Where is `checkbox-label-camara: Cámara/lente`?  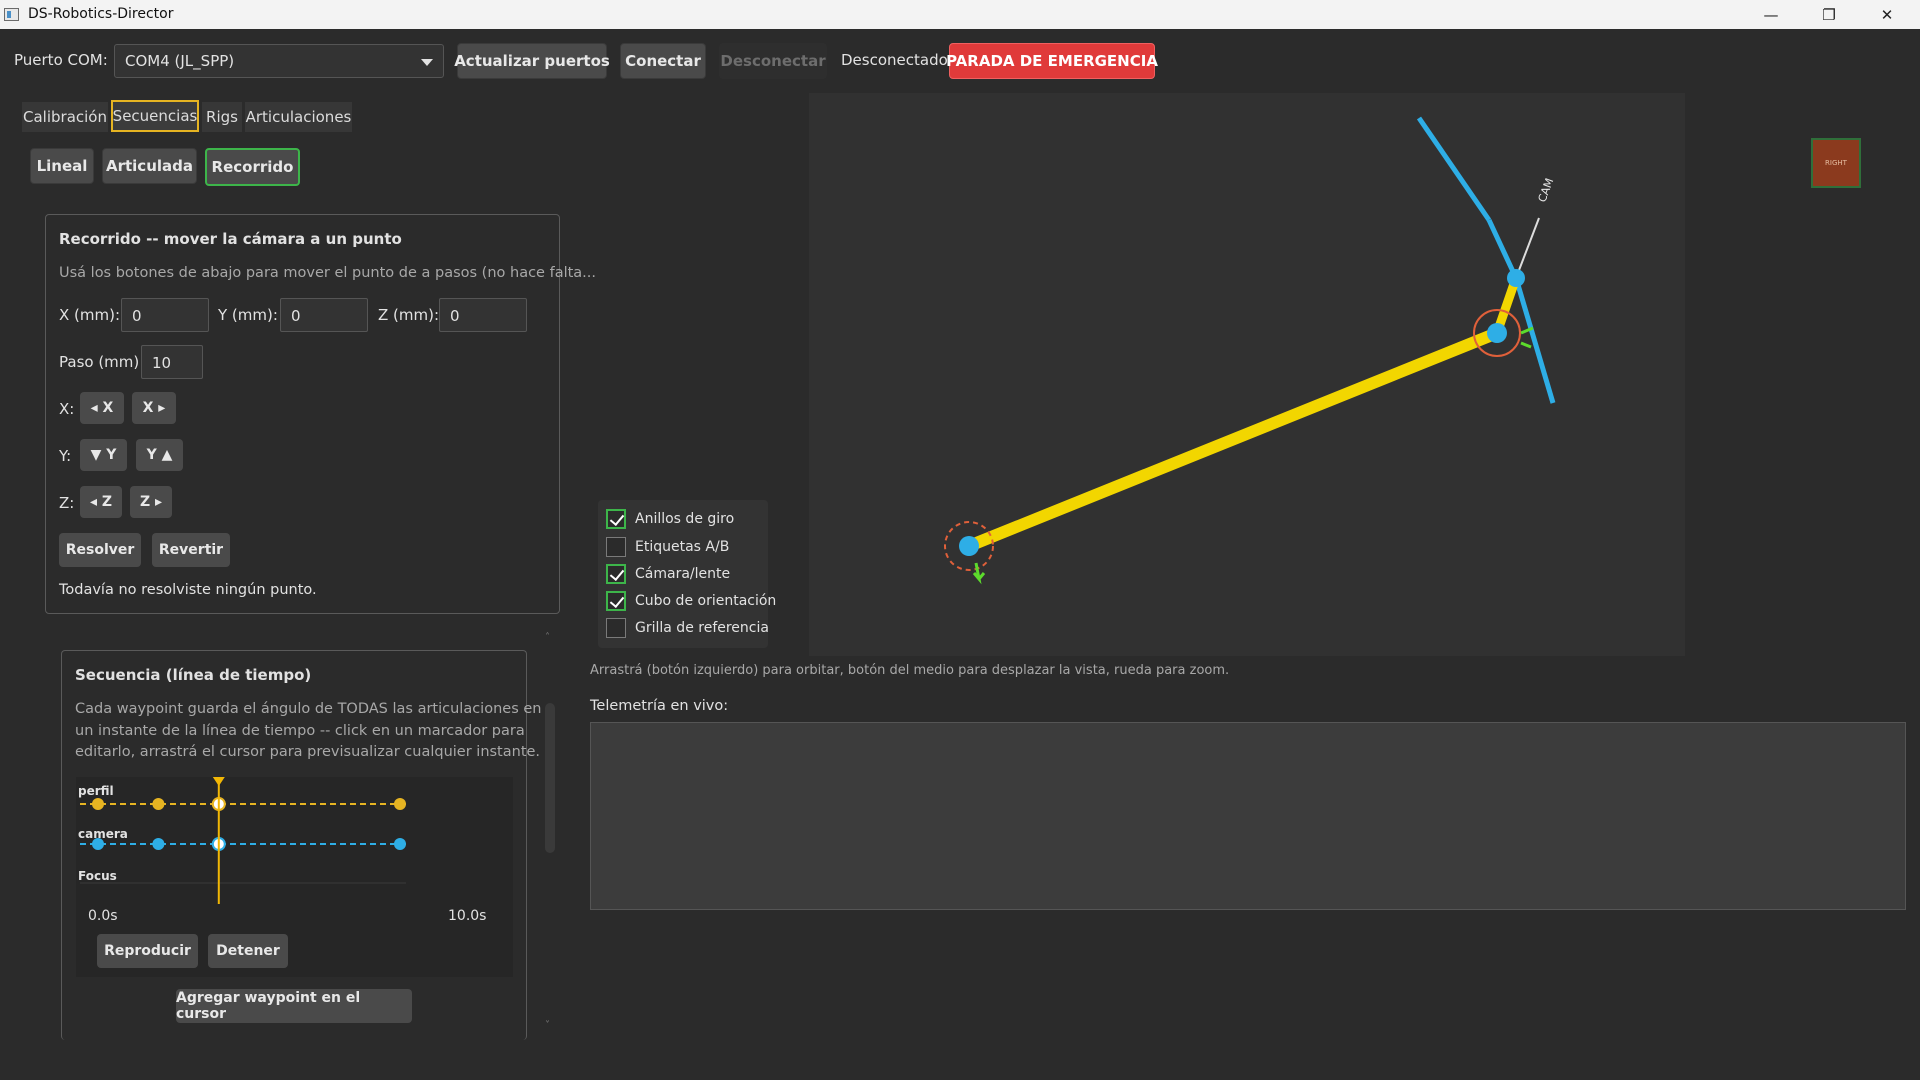
checkbox-label-camara: Cámara/lente is located at coordinates (683, 574).